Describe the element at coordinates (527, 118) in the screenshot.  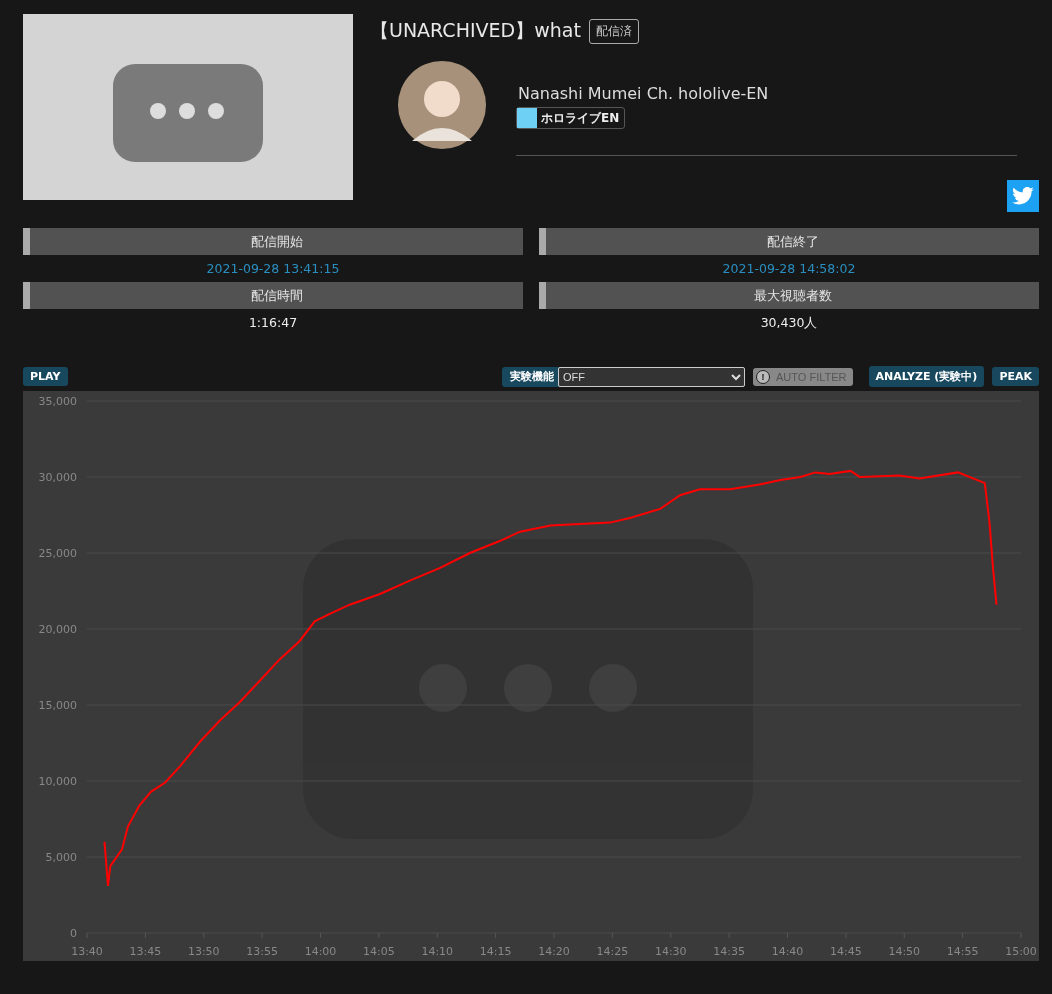
I see `group-logo-icon` at that location.